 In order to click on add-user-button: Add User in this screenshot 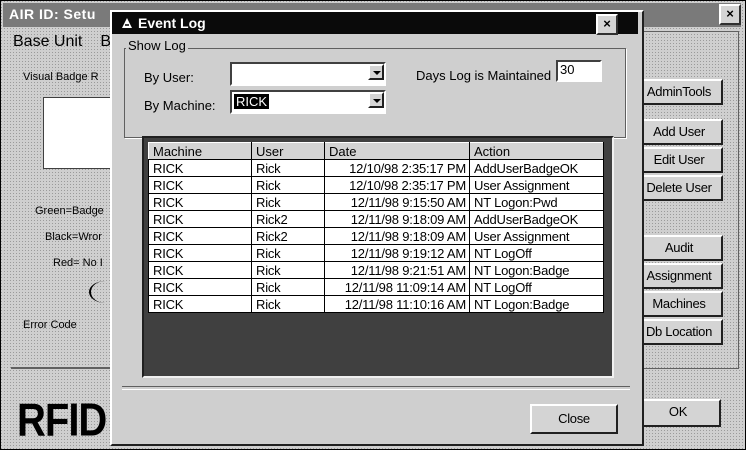, I will do `click(679, 132)`.